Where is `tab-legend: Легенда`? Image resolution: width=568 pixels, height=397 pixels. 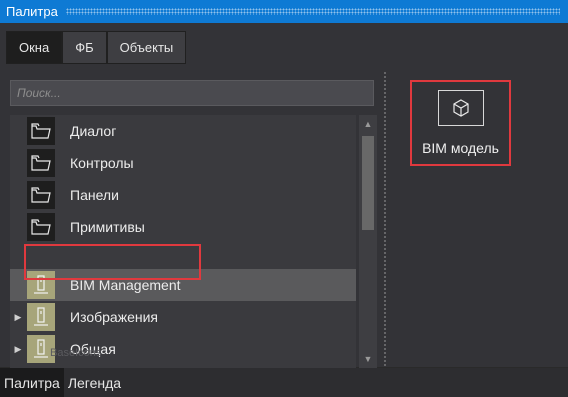
tab-legend: Легенда is located at coordinates (94, 382).